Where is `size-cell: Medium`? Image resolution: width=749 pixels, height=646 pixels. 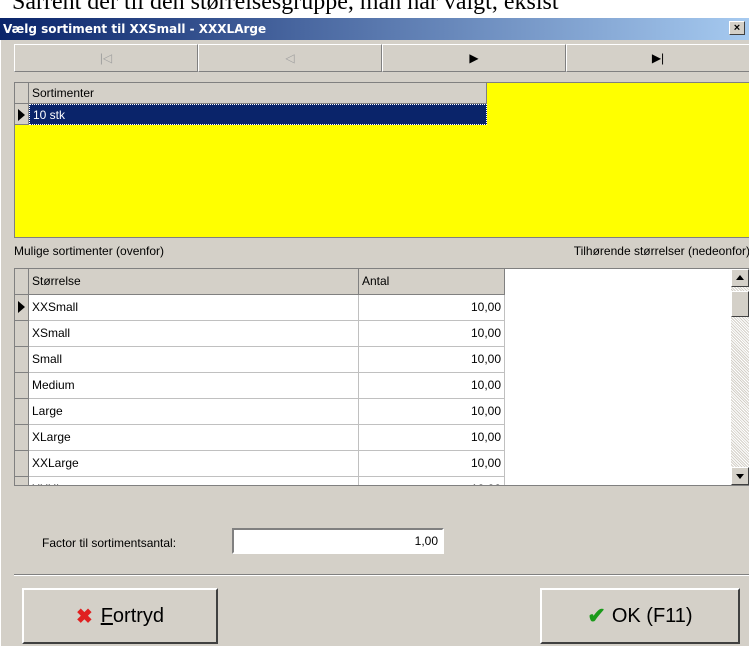
size-cell: Medium is located at coordinates (194, 386).